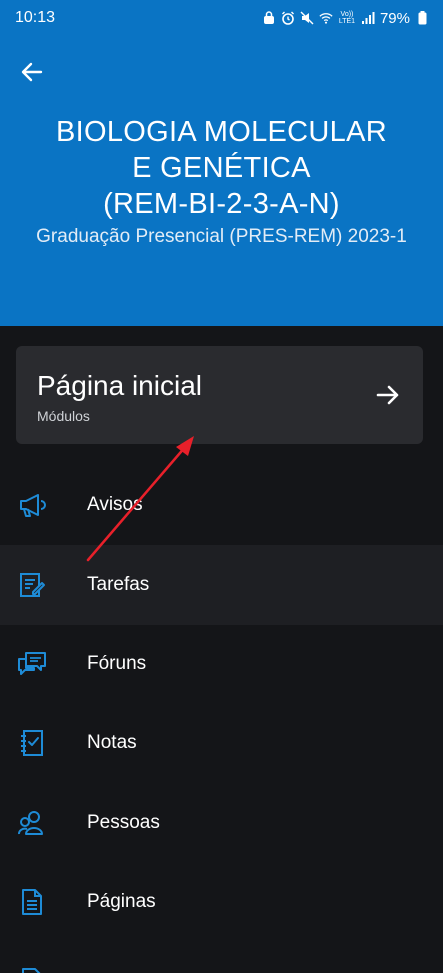  What do you see at coordinates (32, 743) in the screenshot?
I see `grades-icon` at bounding box center [32, 743].